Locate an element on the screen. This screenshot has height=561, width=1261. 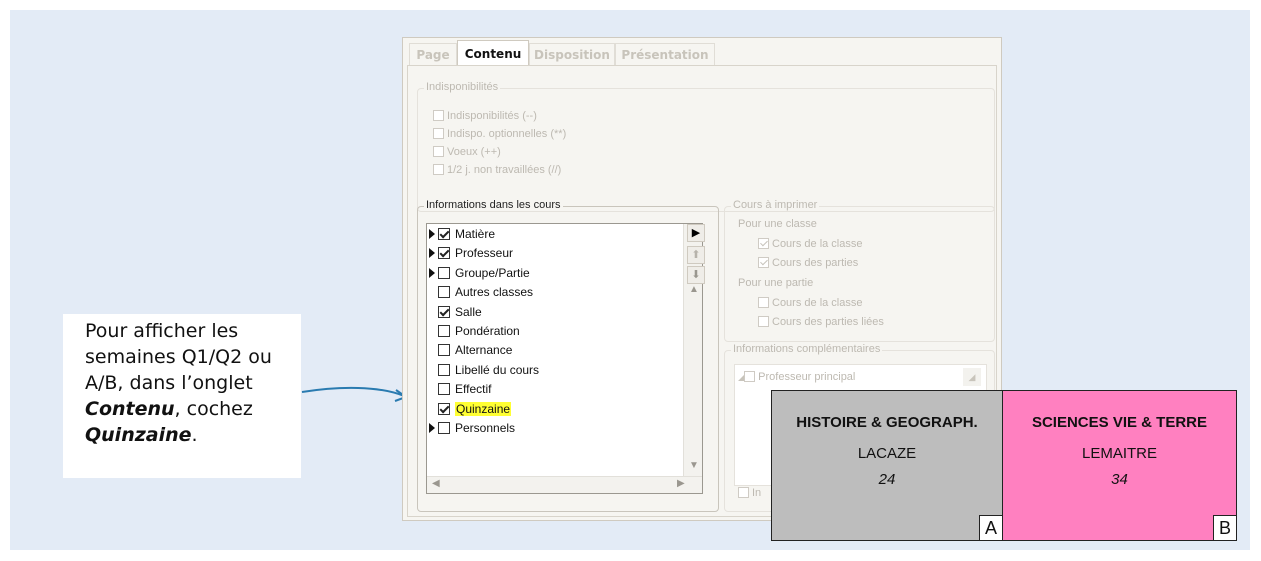
list-item-label: Libellé du cours is located at coordinates (497, 369).